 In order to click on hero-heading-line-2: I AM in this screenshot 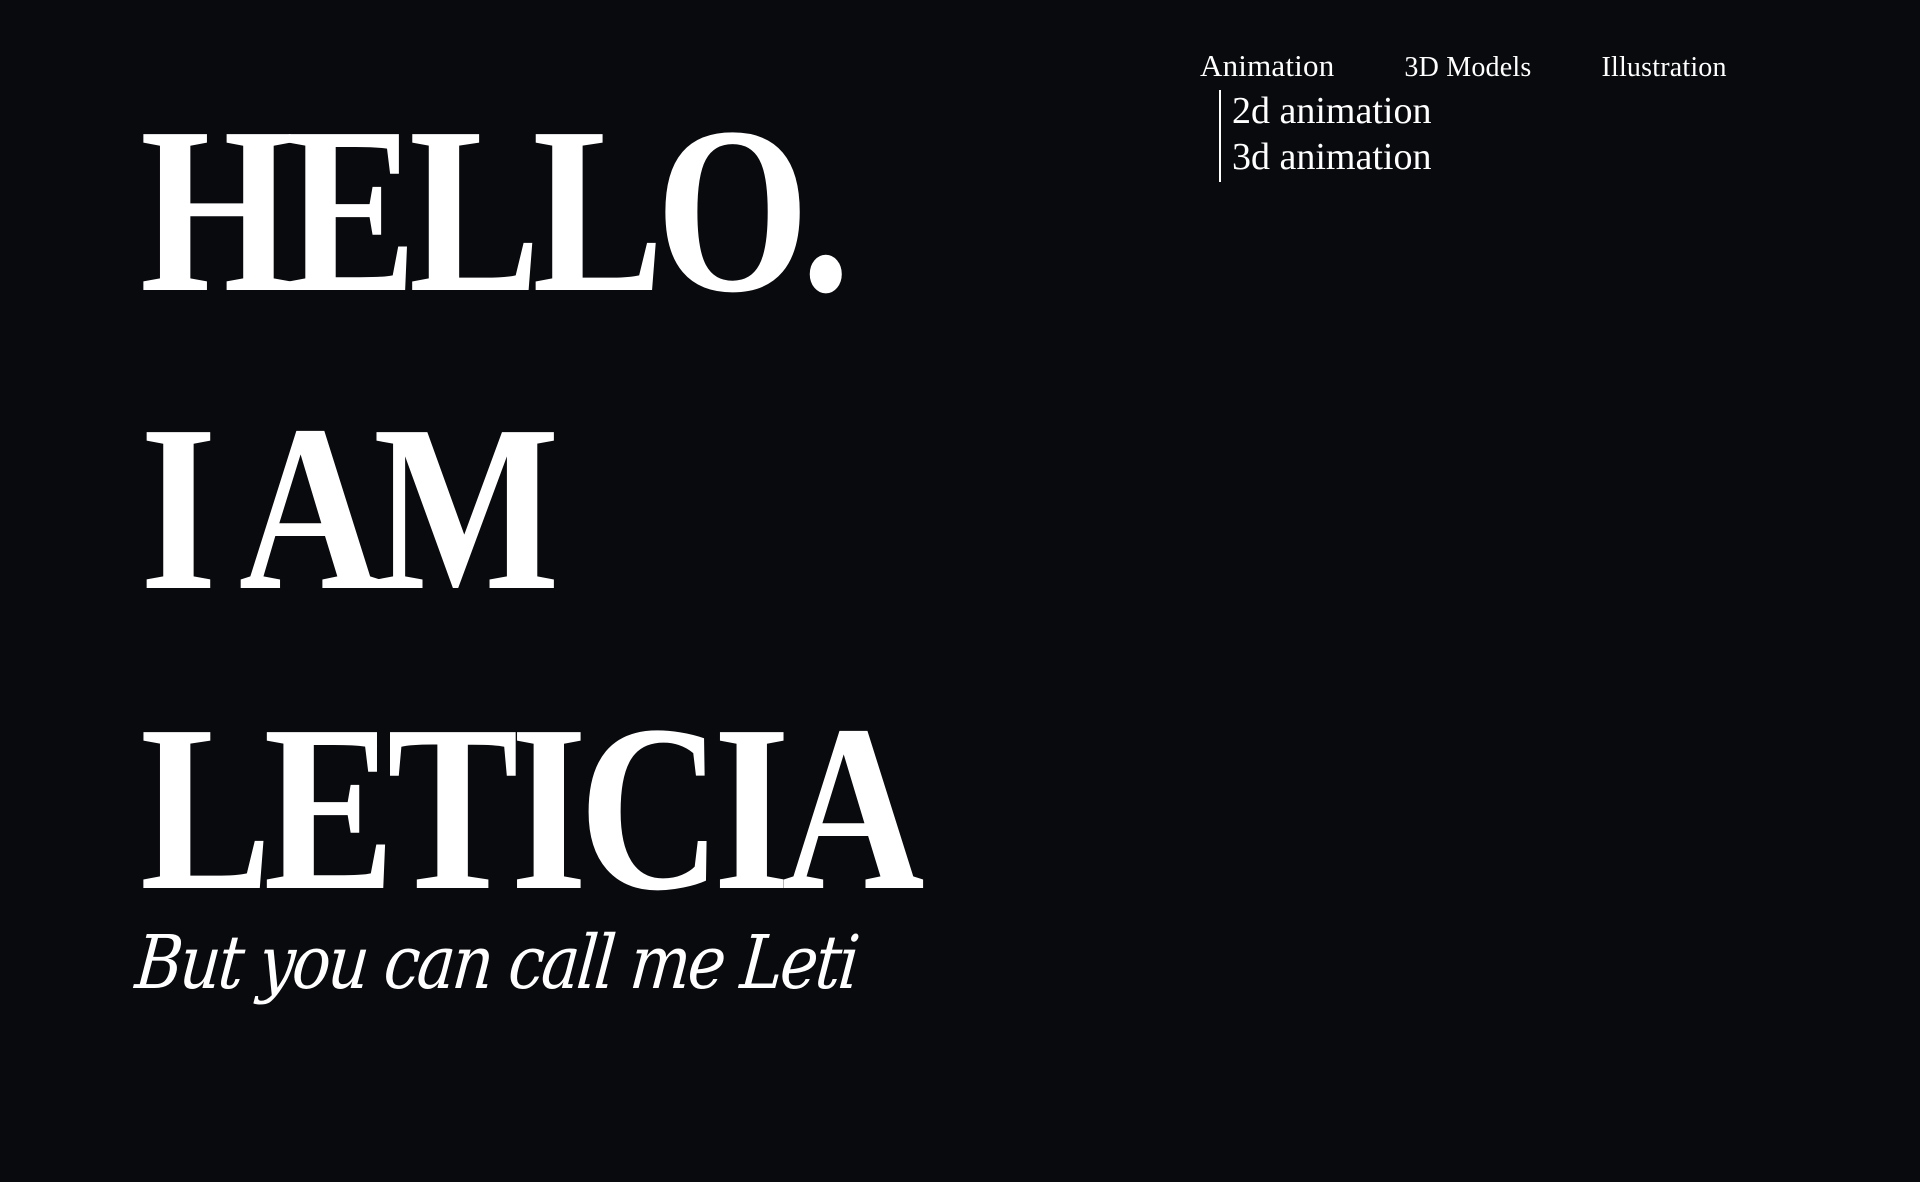, I will do `click(350, 508)`.